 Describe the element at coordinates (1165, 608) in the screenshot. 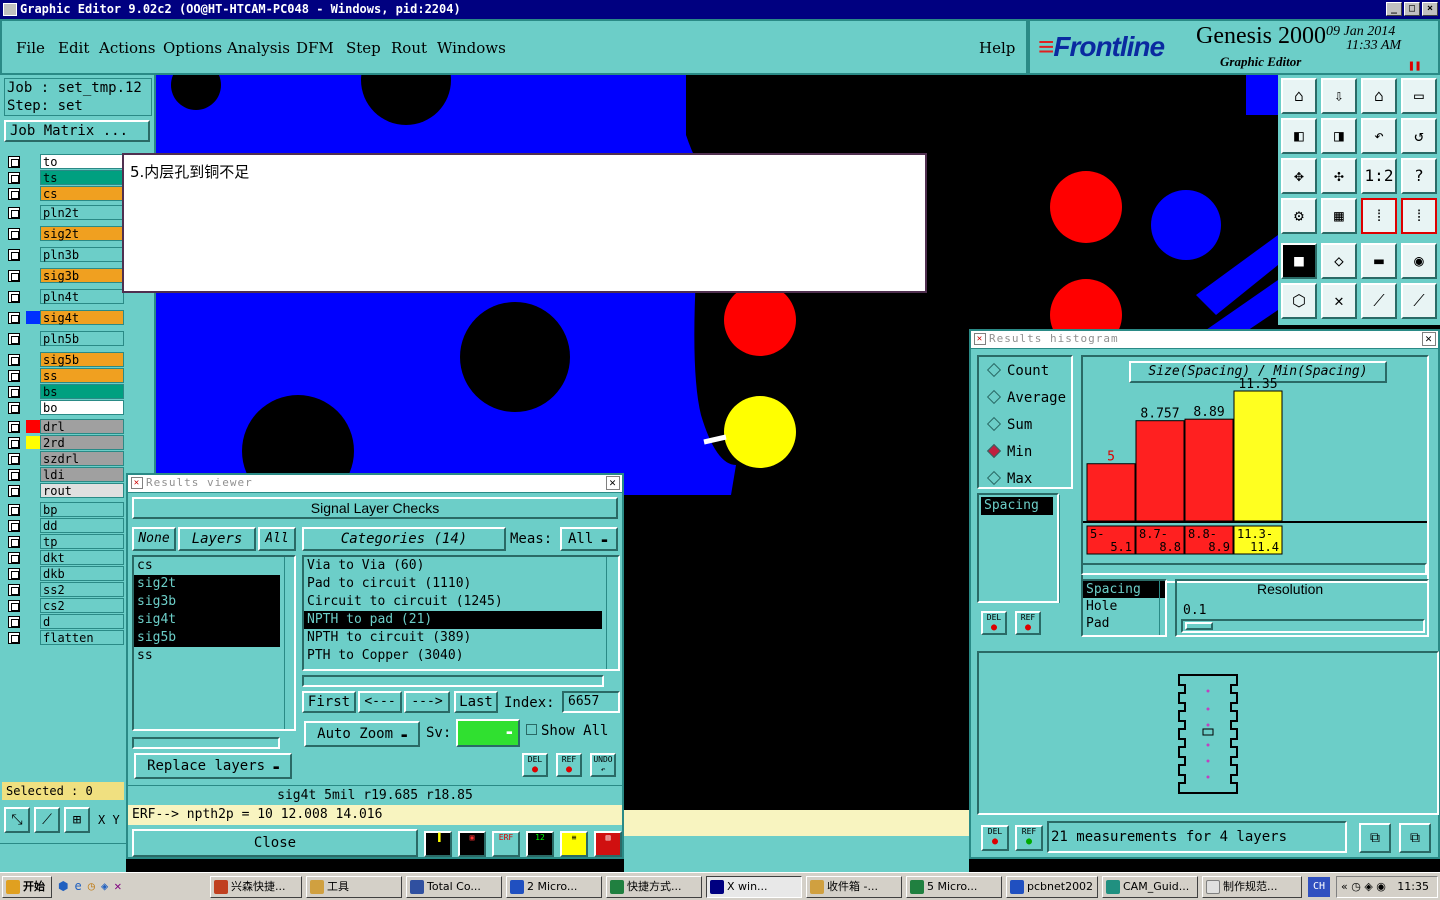

I see `resolution-list-scrollbar` at that location.